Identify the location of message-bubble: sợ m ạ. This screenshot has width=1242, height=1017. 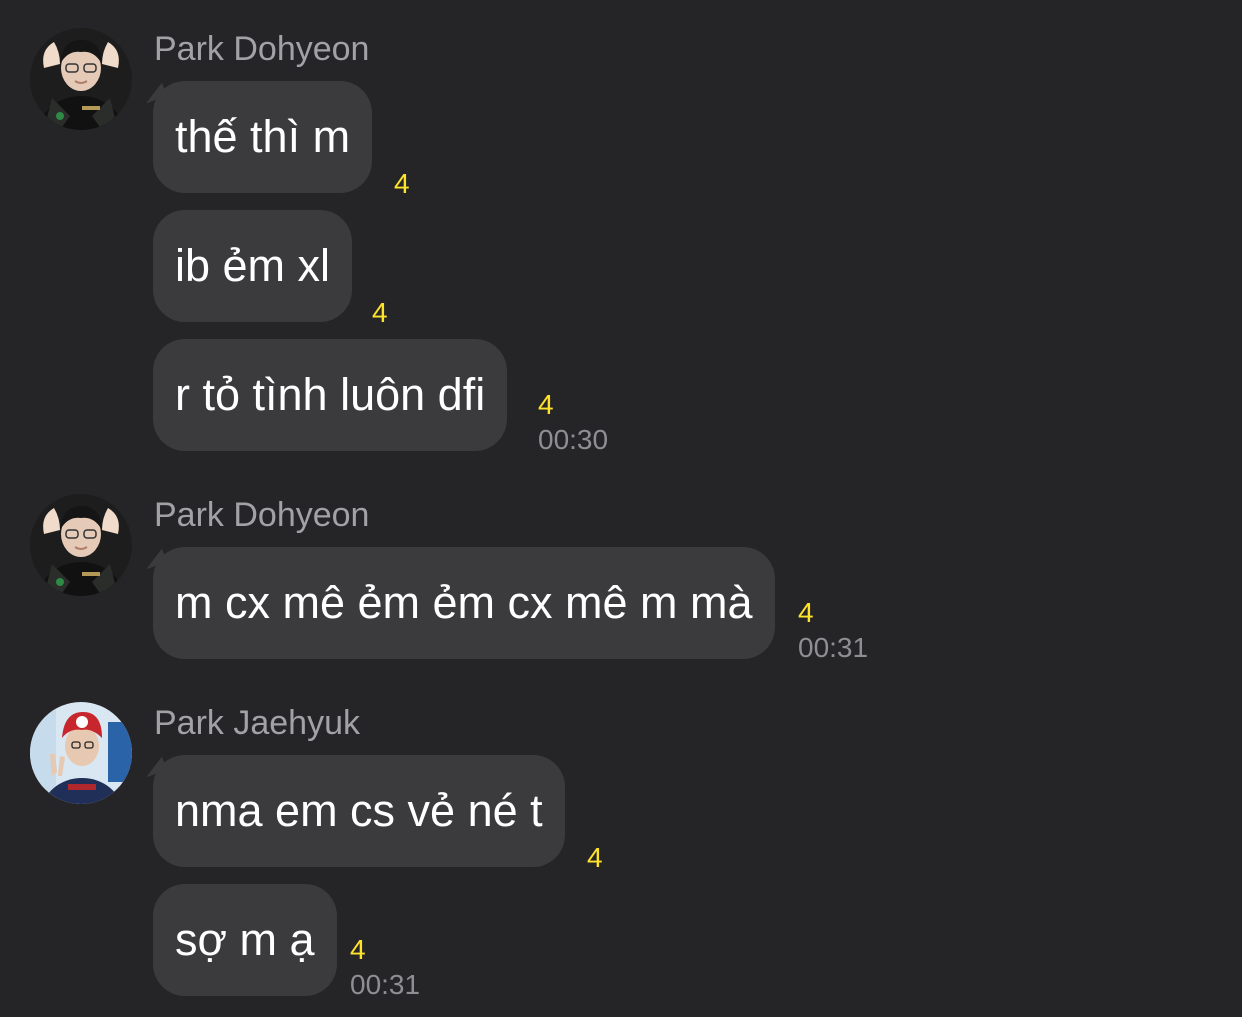
(245, 940).